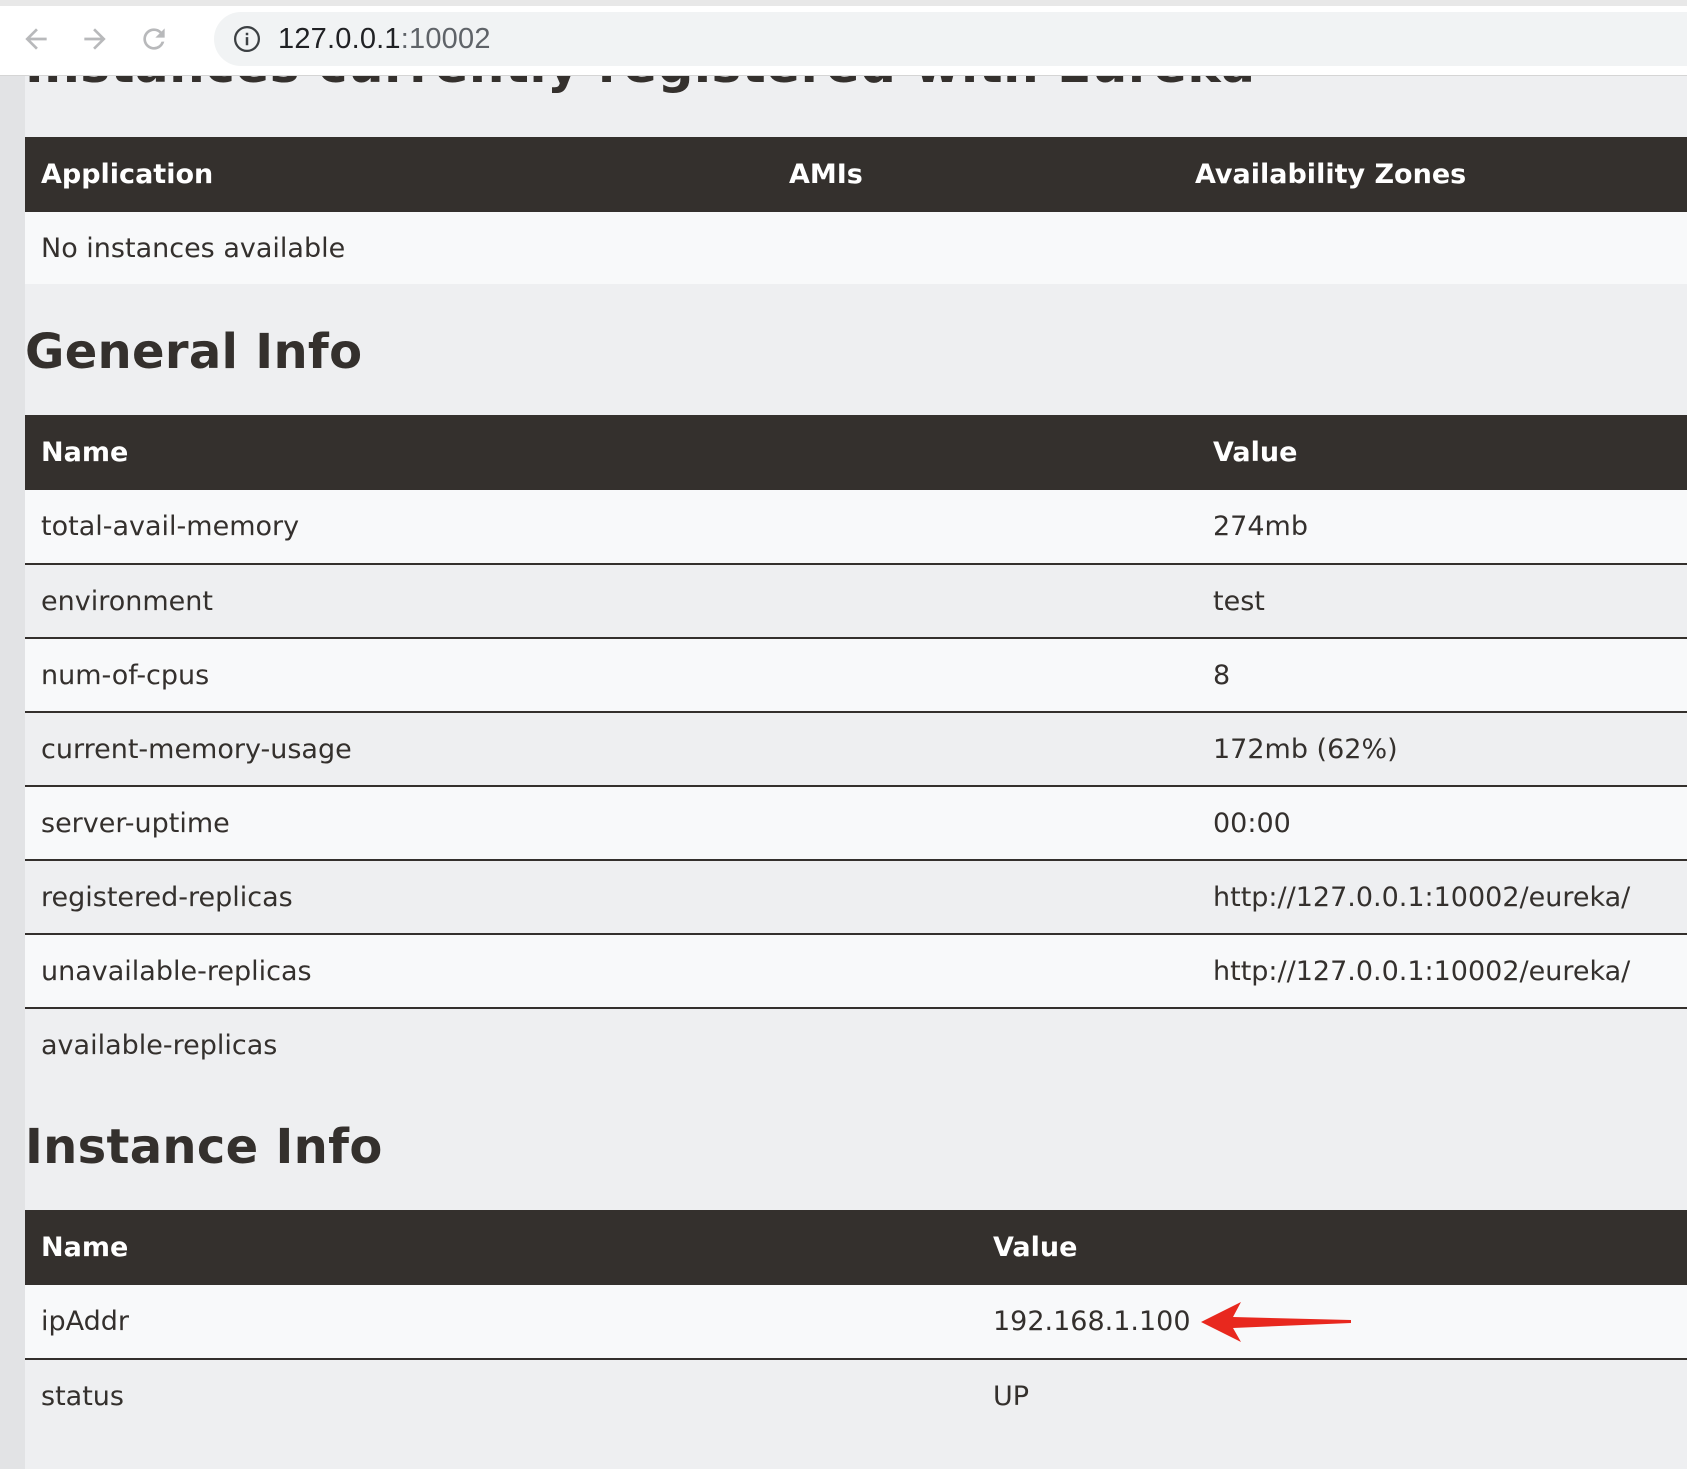 This screenshot has height=1469, width=1687. Describe the element at coordinates (1222, 675) in the screenshot. I see `row-value: 8` at that location.